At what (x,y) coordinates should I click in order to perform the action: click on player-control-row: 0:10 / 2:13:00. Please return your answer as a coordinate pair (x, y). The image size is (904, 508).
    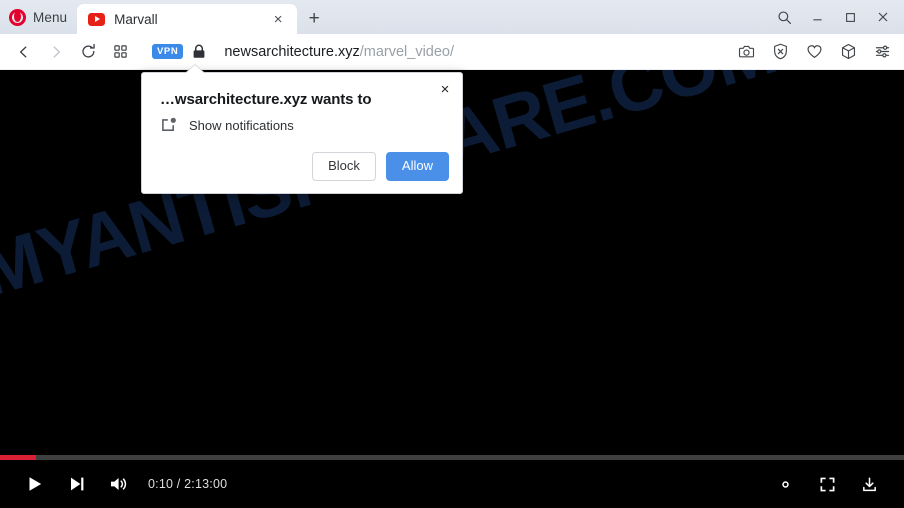
    Looking at the image, I should click on (452, 484).